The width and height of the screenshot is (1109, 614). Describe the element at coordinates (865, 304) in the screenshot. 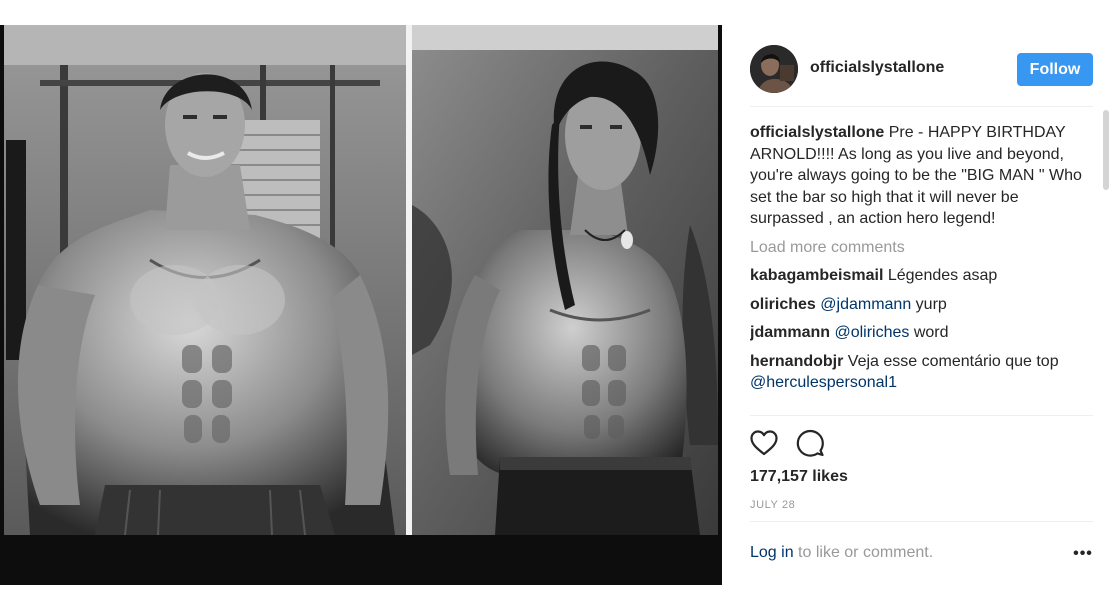

I see `comment-mention: @jdammann` at that location.